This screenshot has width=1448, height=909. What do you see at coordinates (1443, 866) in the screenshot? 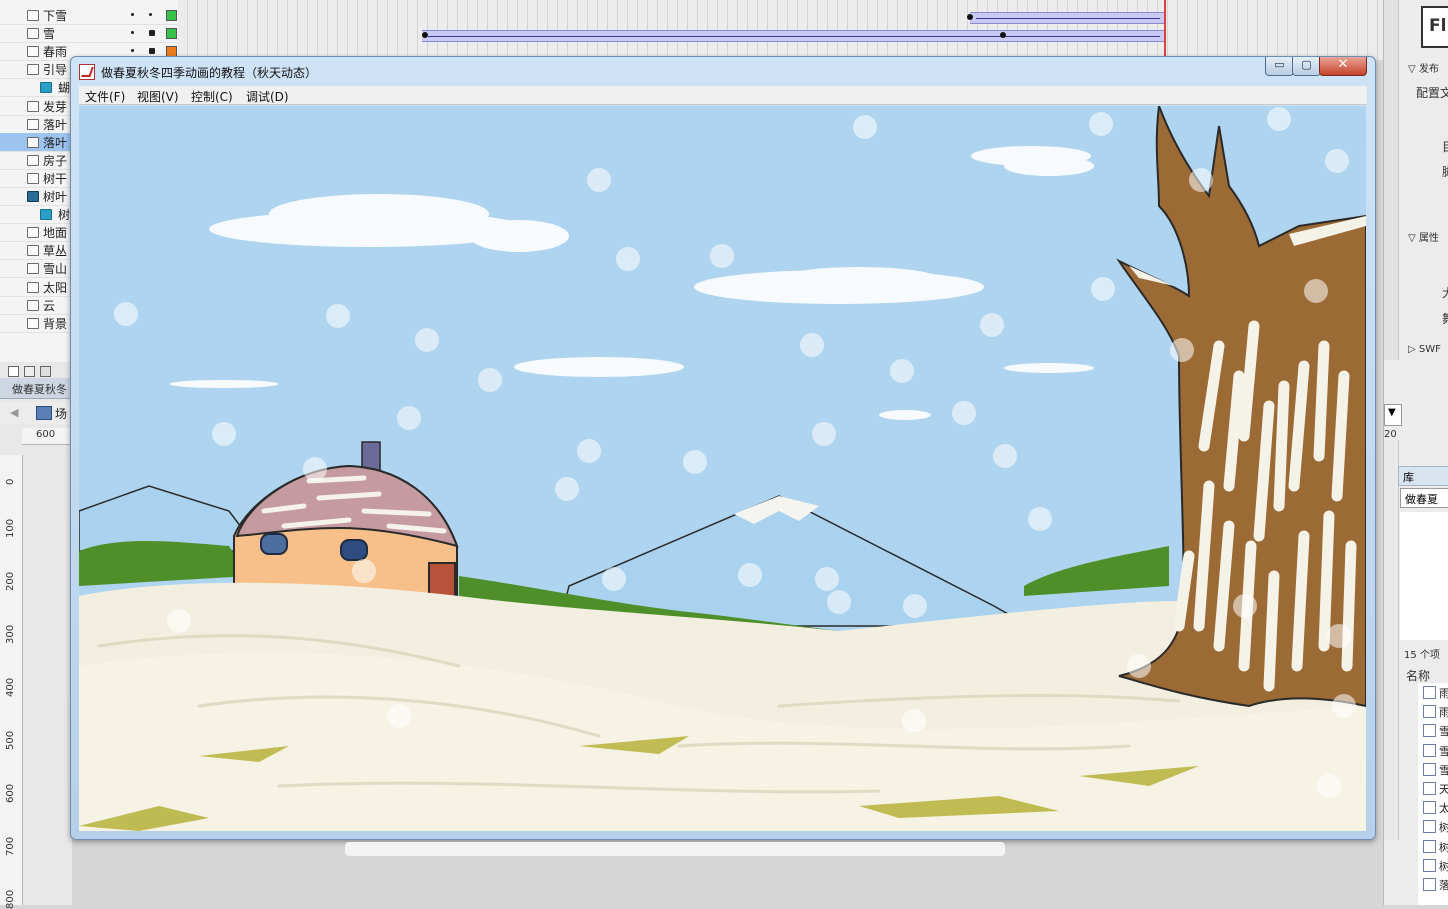
I see `library-item-name: 树` at bounding box center [1443, 866].